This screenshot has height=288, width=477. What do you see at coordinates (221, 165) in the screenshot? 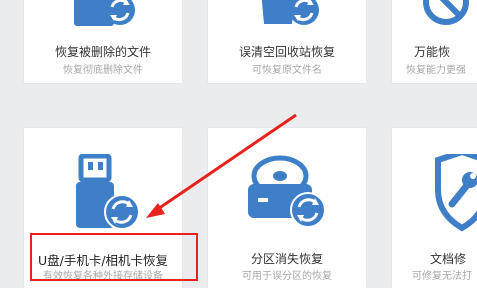
I see `annotation-arrow` at bounding box center [221, 165].